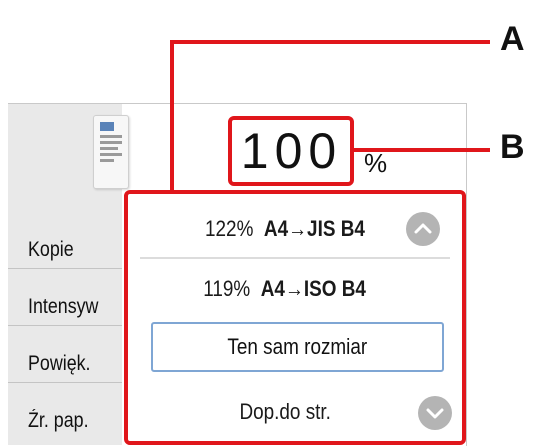 This screenshot has width=534, height=446. Describe the element at coordinates (421, 150) in the screenshot. I see `callout-b-line` at that location.